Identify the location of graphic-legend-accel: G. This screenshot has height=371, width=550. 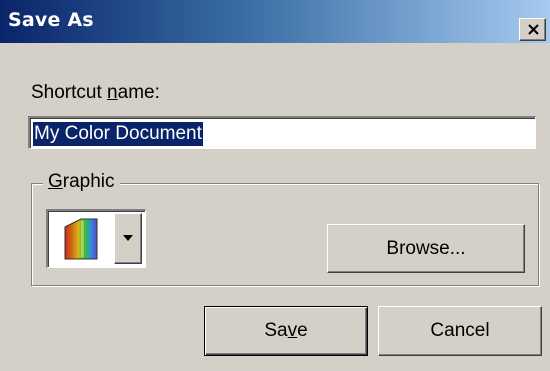
(55, 181).